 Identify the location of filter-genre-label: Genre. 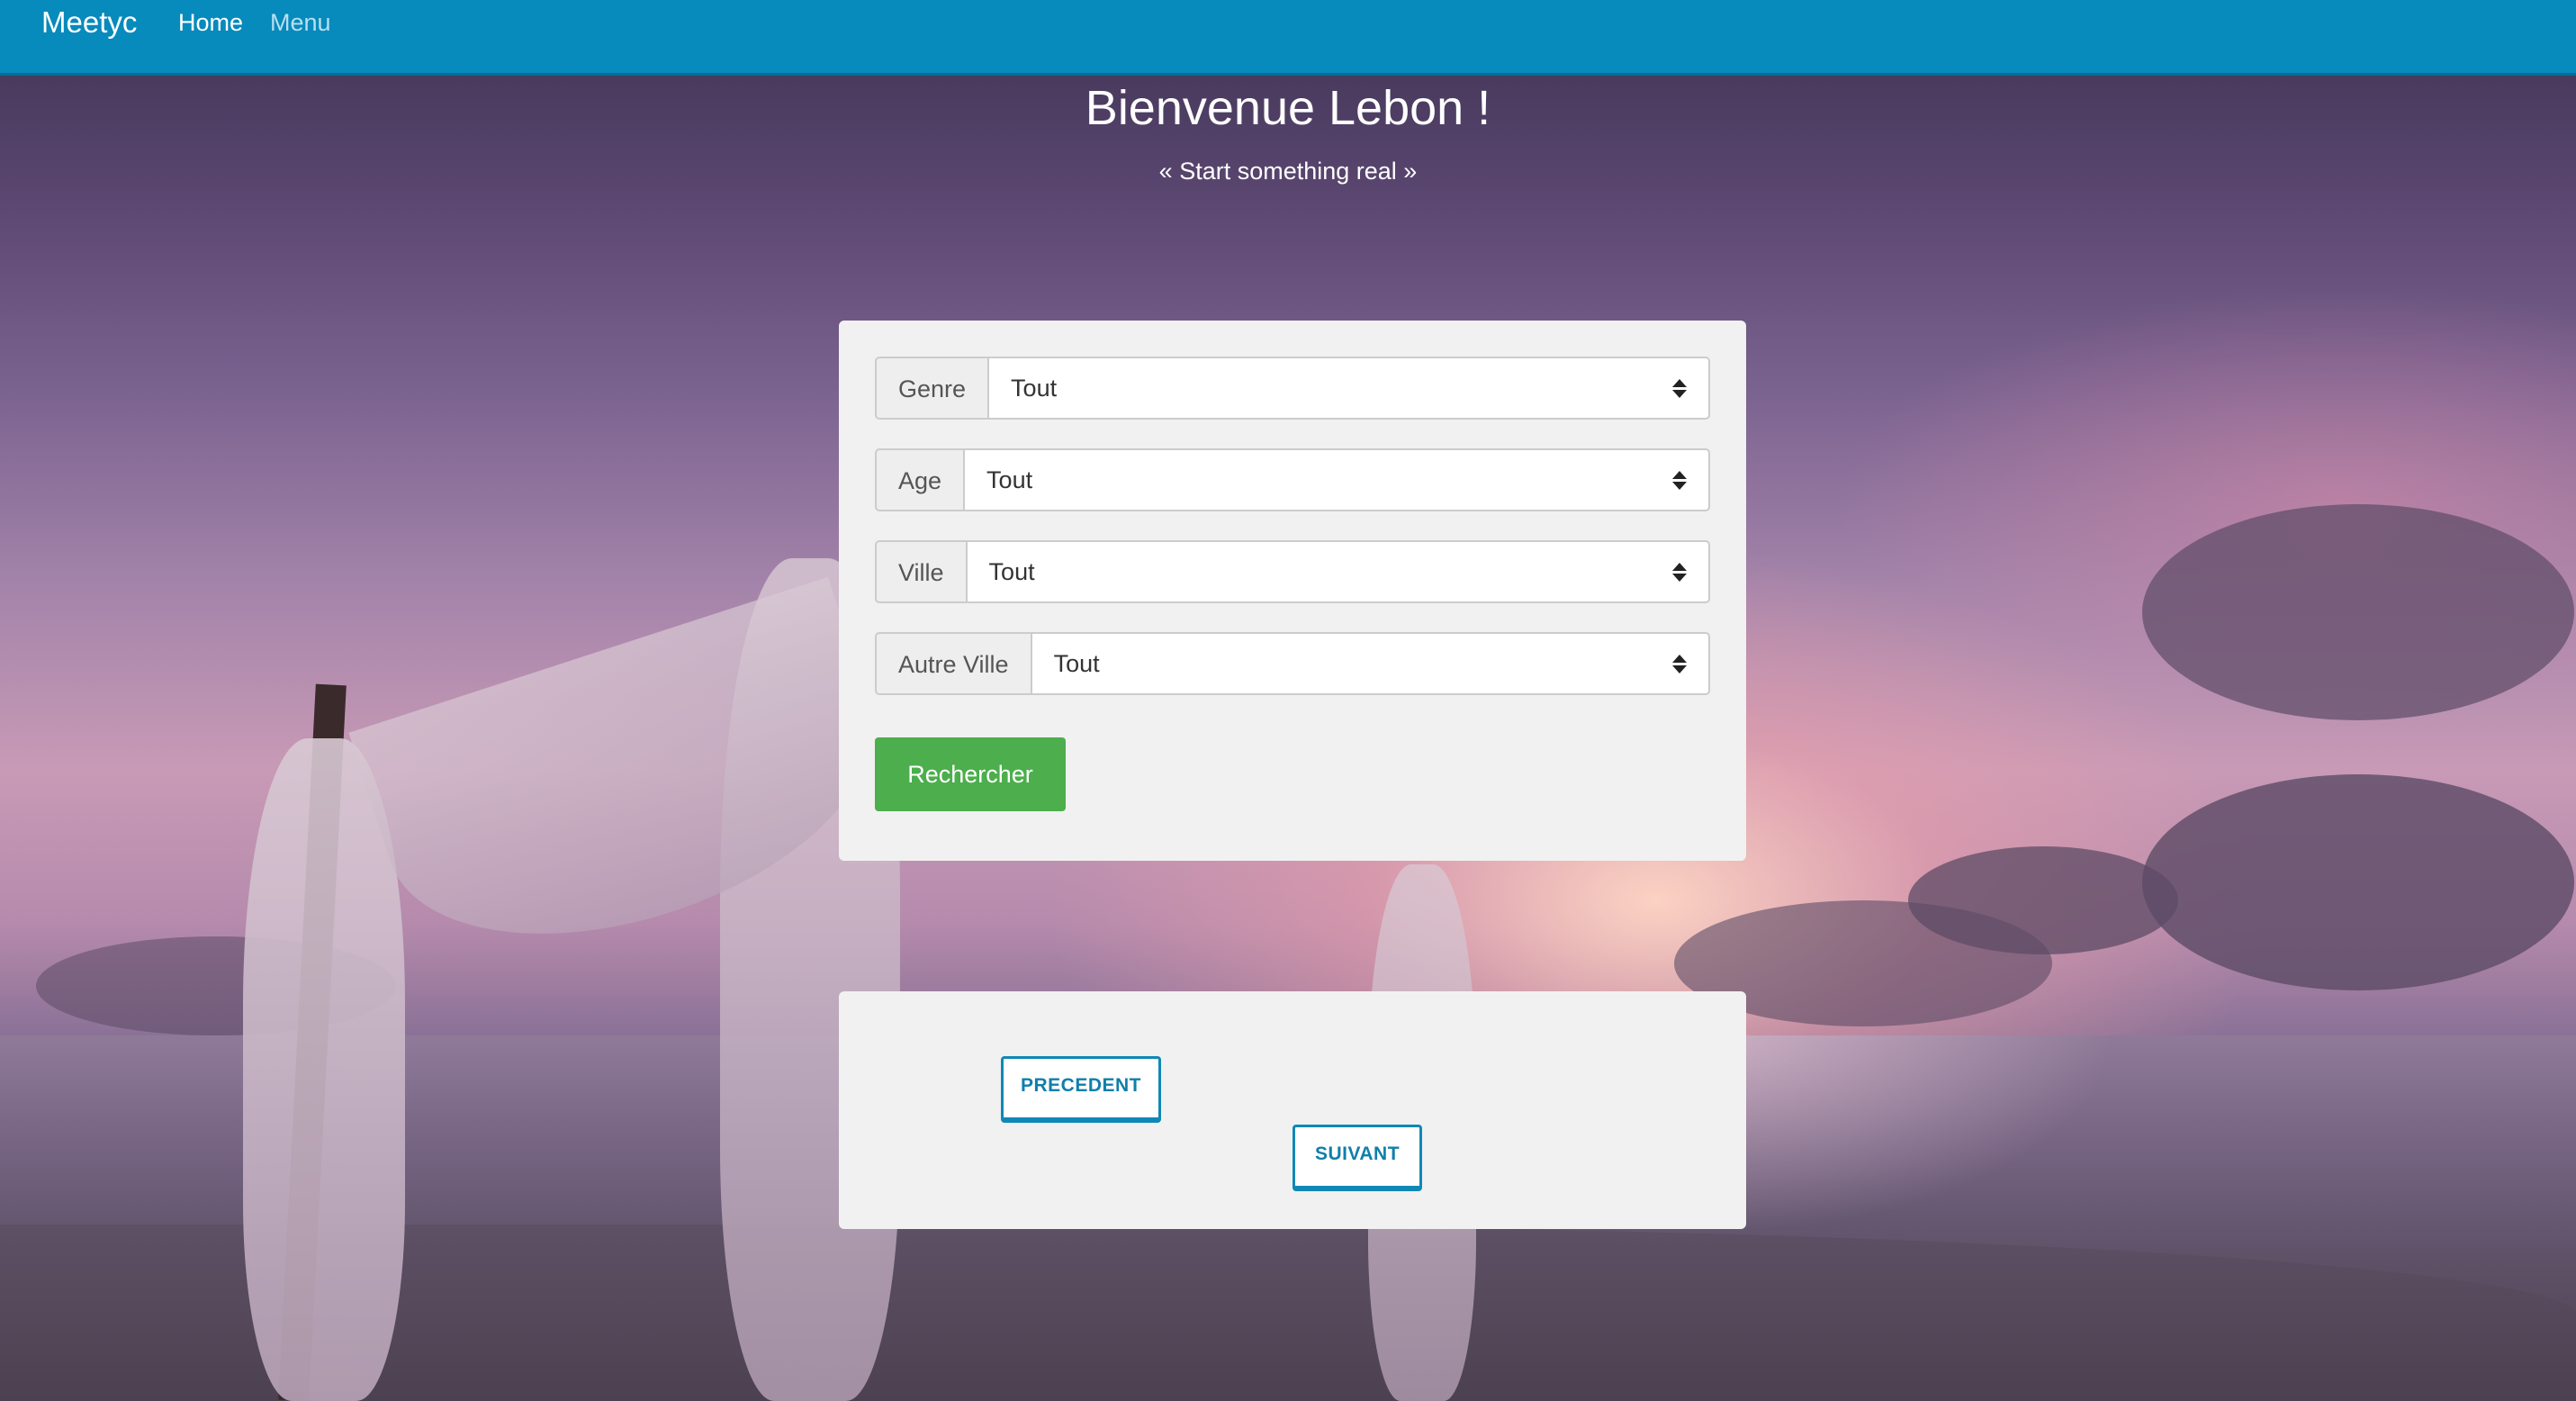
(931, 388).